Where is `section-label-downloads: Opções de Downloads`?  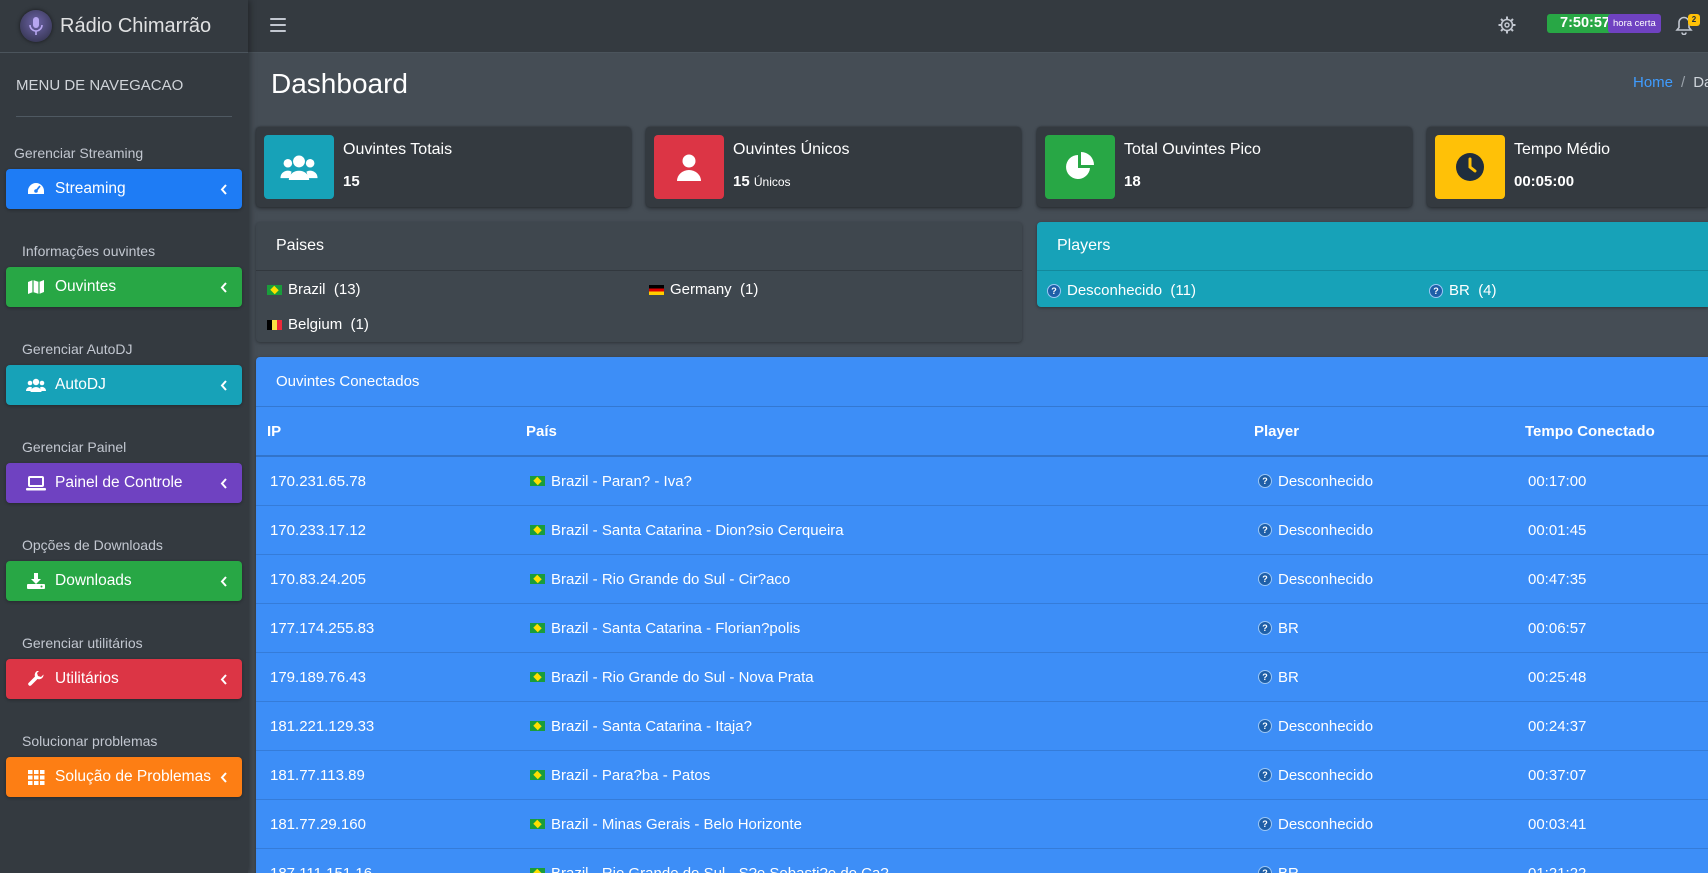
section-label-downloads: Opções de Downloads is located at coordinates (92, 545).